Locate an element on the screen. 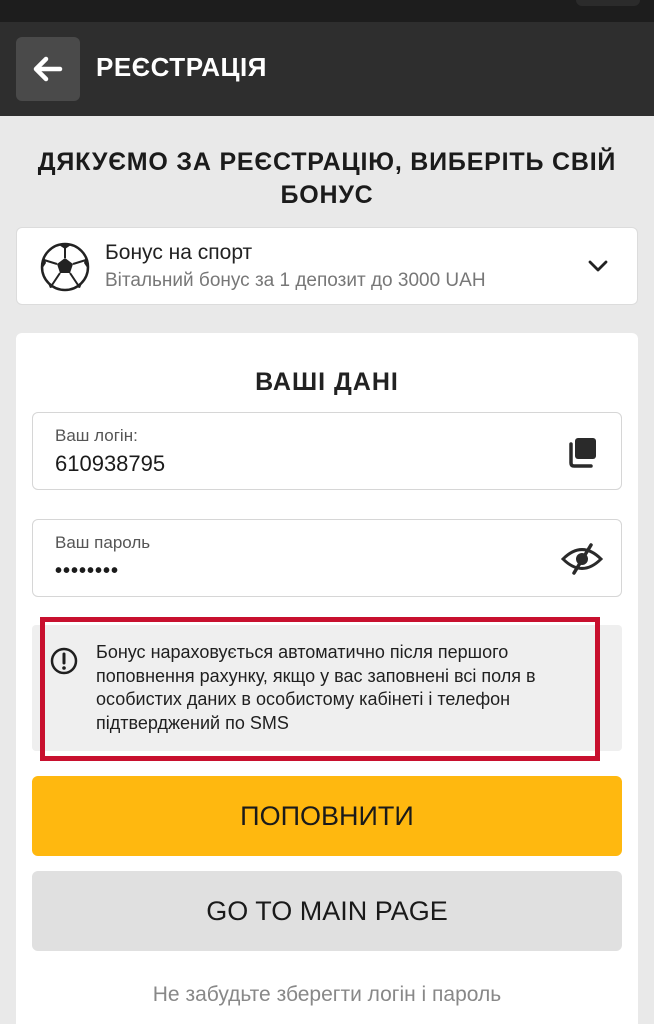 This screenshot has width=654, height=1024. soccer-ball-icon is located at coordinates (65, 267).